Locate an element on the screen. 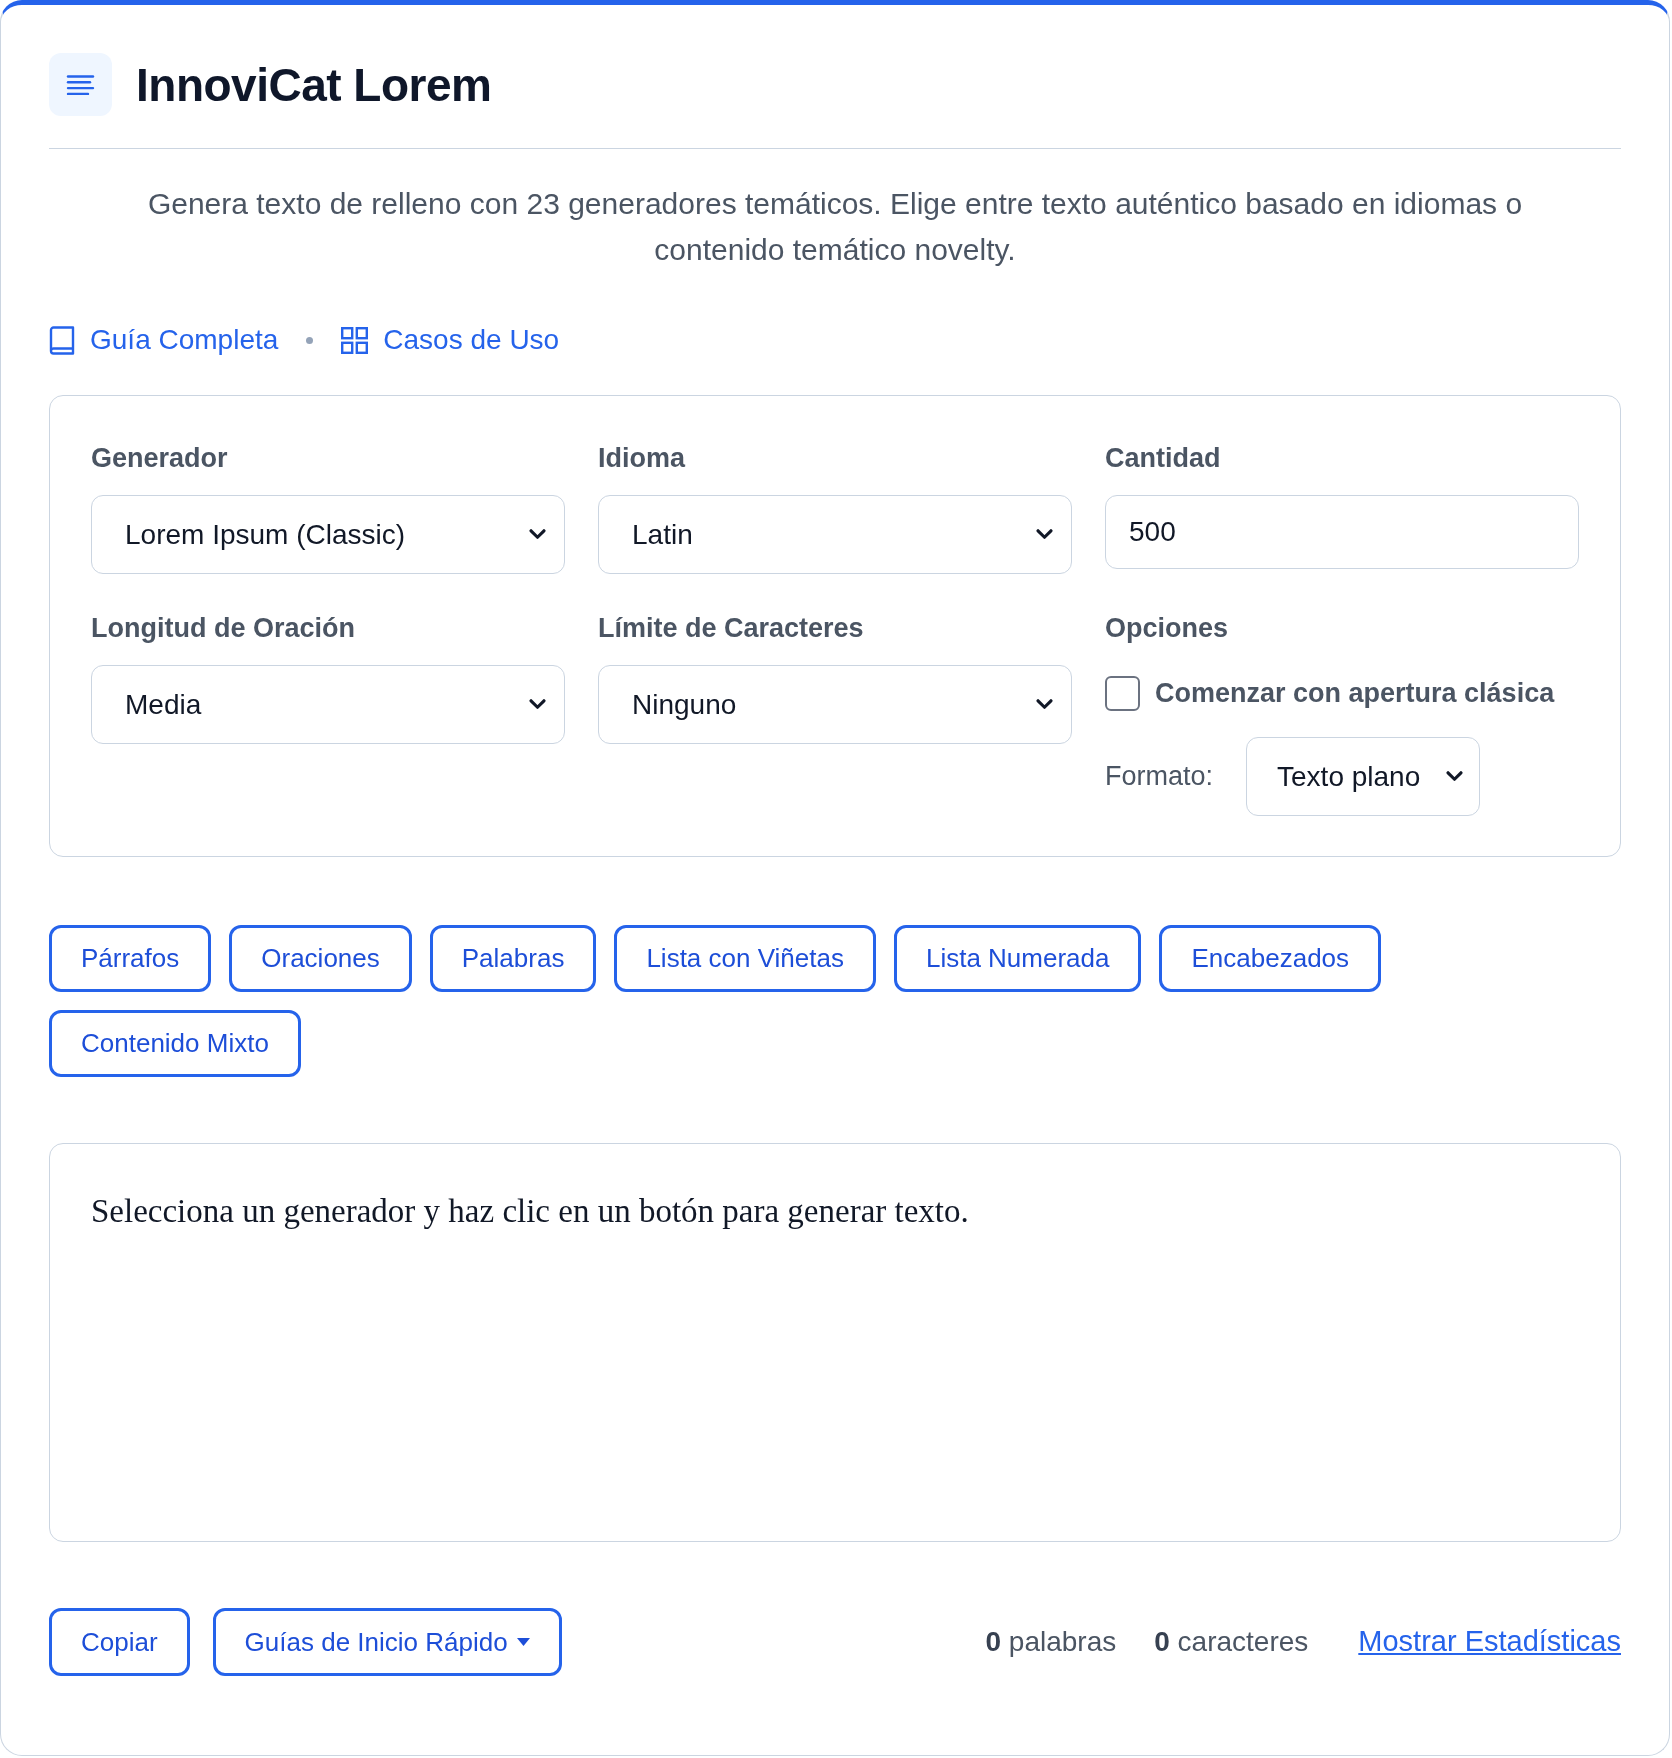  dropdown-field: Media is located at coordinates (328, 704).